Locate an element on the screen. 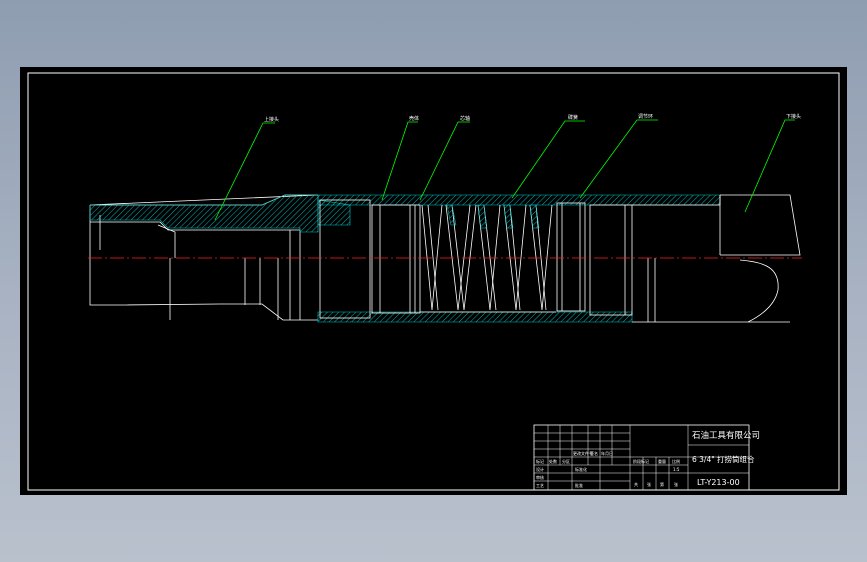 The width and height of the screenshot is (867, 562). tb-cell-zone: 分区 is located at coordinates (566, 461).